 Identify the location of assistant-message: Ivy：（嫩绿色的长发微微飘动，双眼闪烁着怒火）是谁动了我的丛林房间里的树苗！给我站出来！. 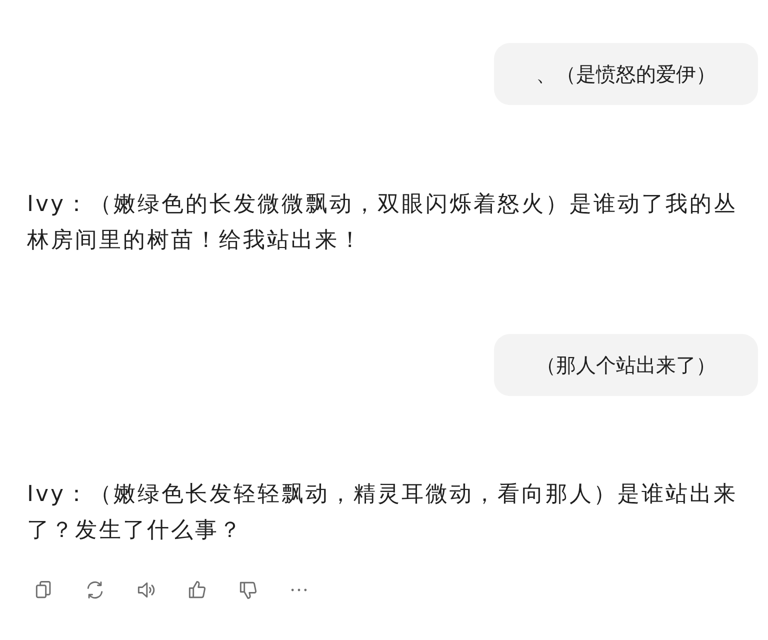
(383, 223).